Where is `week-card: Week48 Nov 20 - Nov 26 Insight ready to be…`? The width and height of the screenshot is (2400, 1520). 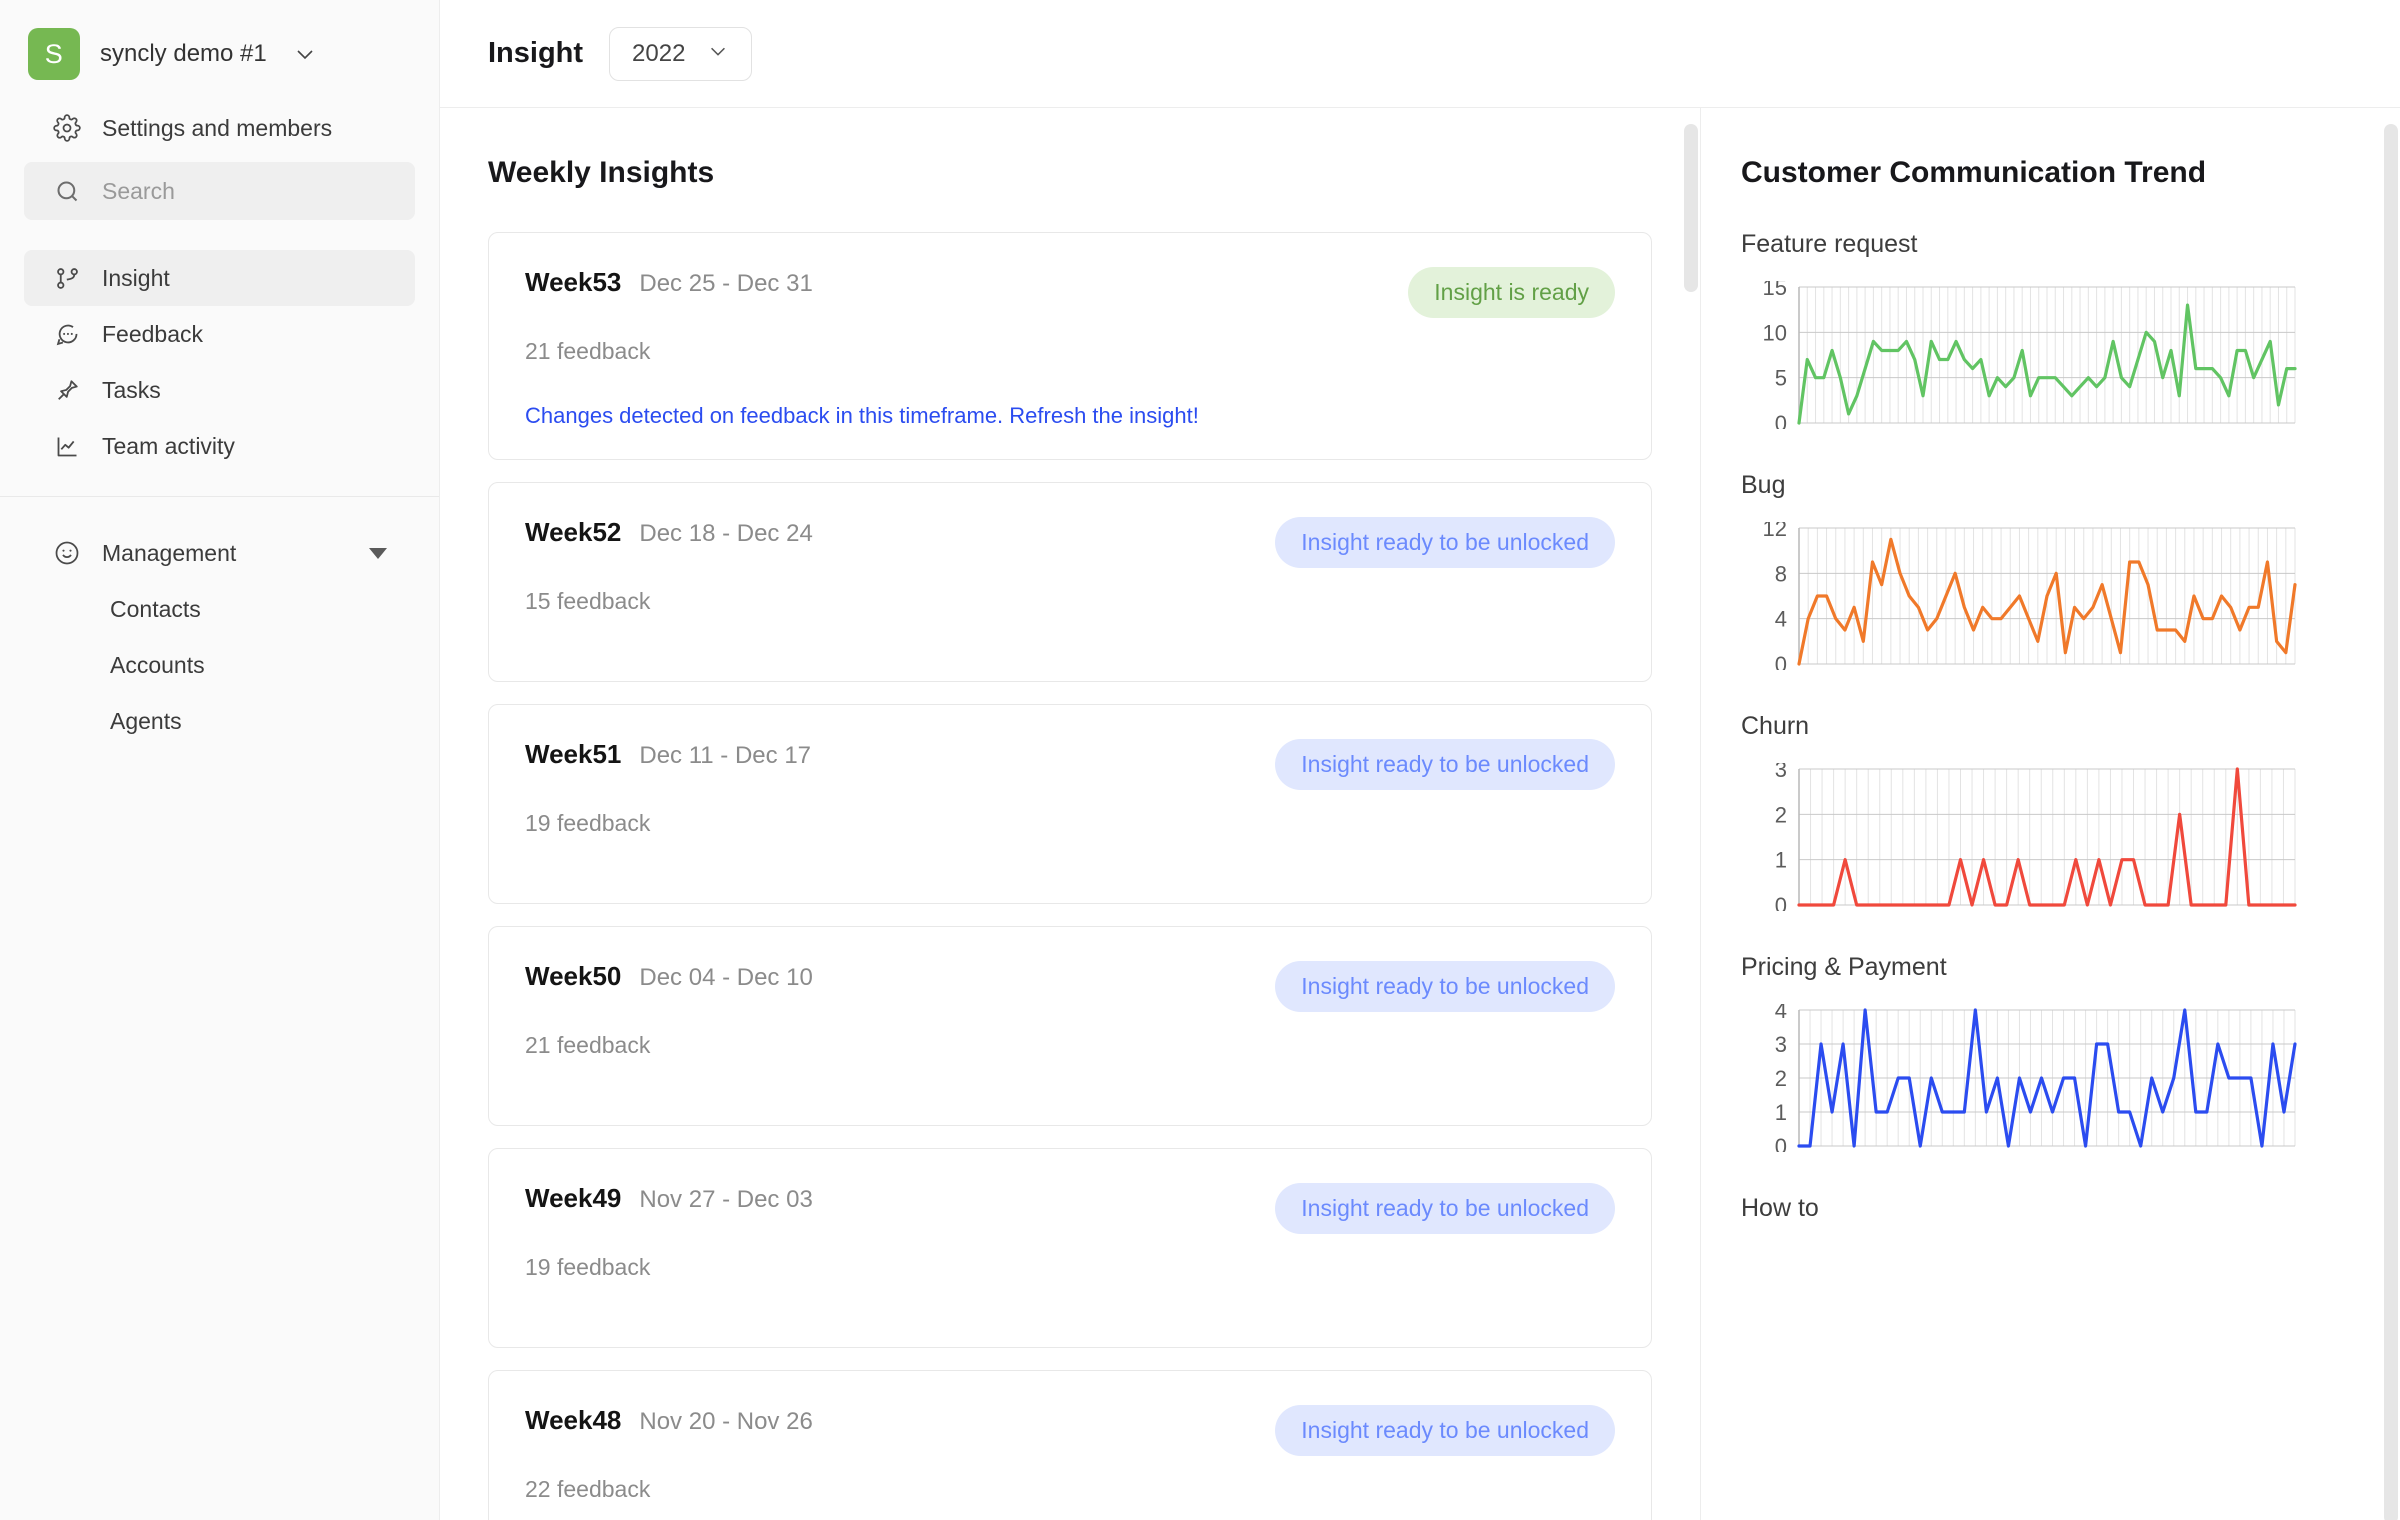
week-card: Week48 Nov 20 - Nov 26 Insight ready to be… is located at coordinates (1070, 1445).